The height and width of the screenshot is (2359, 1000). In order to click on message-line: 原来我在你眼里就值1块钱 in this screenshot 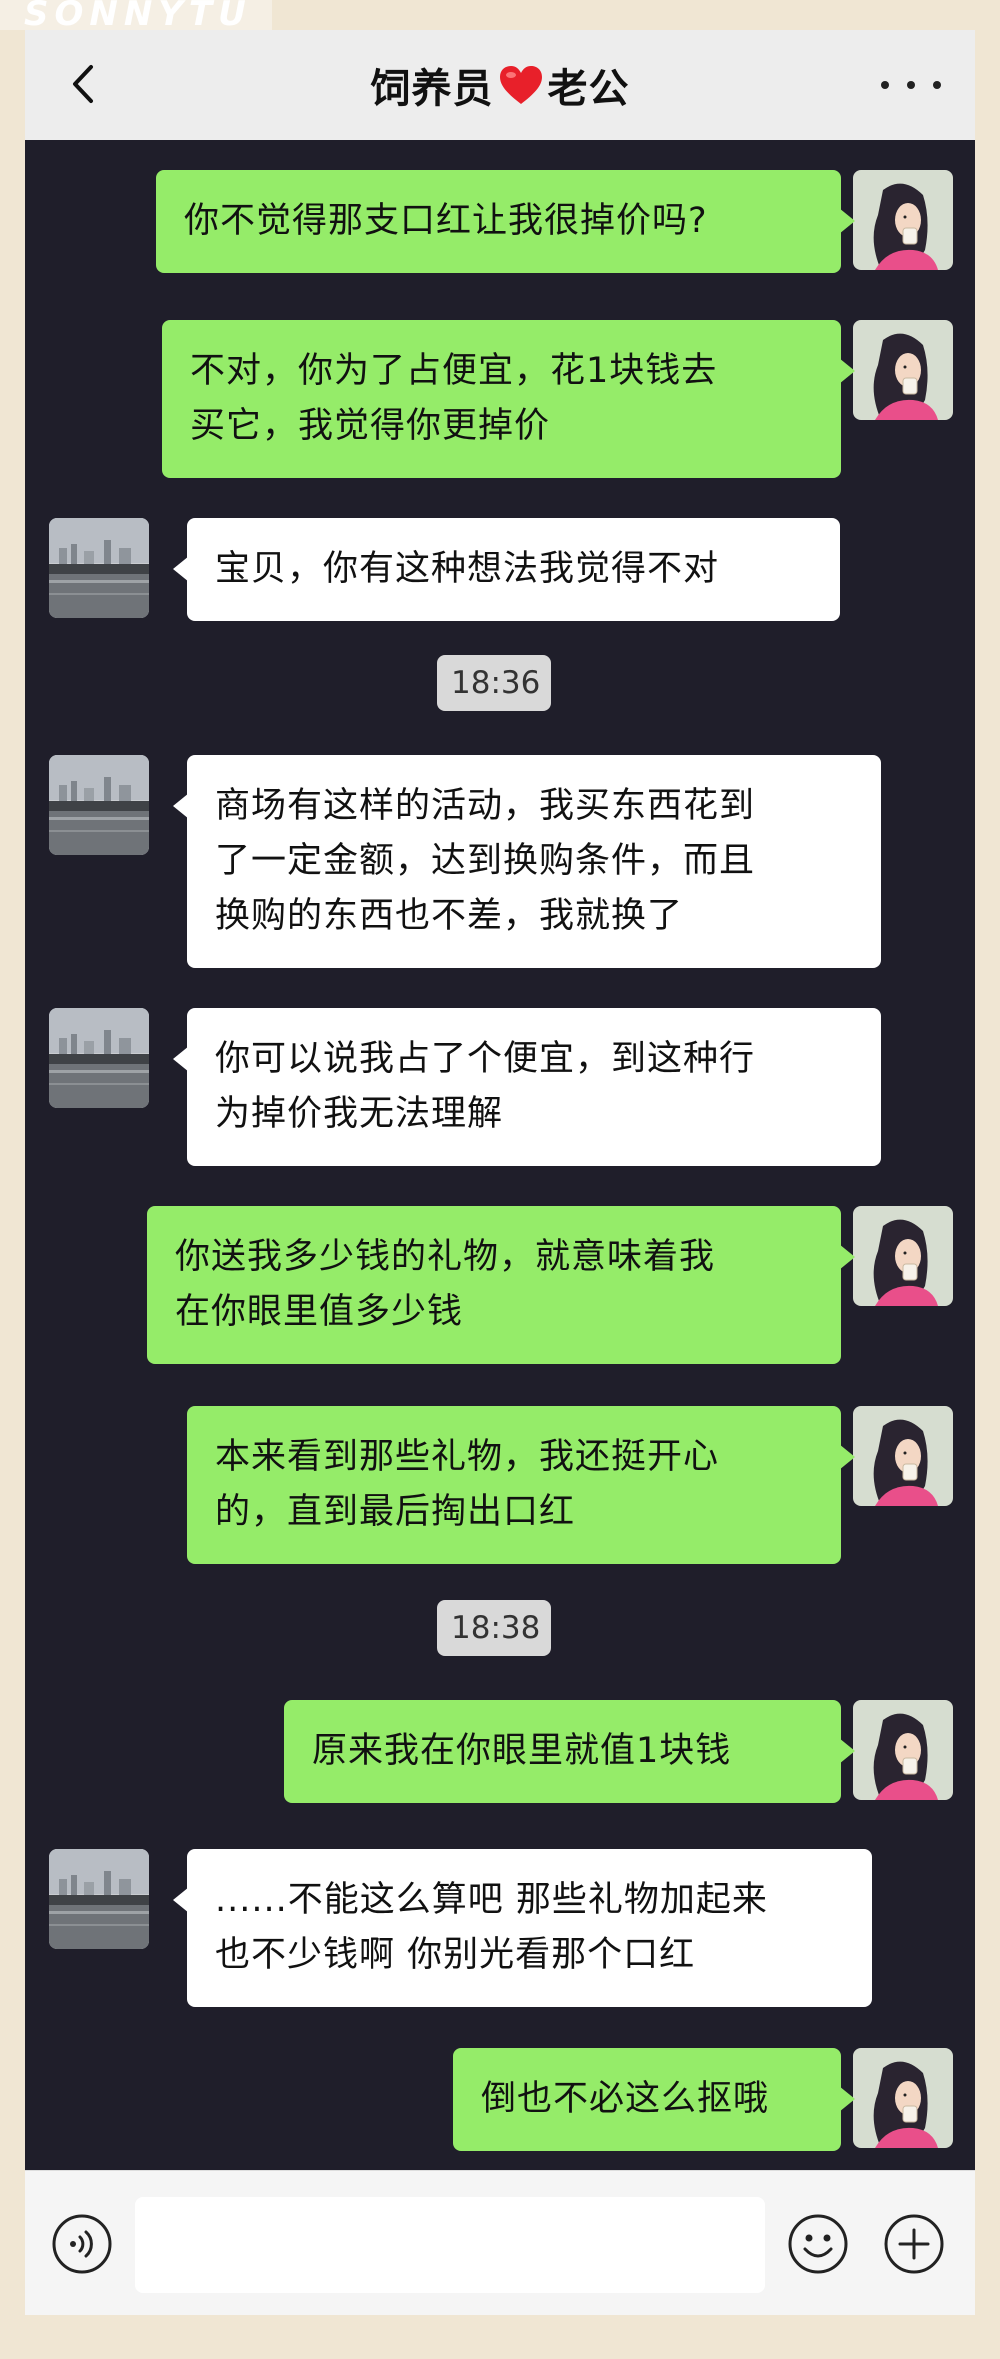, I will do `click(522, 1751)`.